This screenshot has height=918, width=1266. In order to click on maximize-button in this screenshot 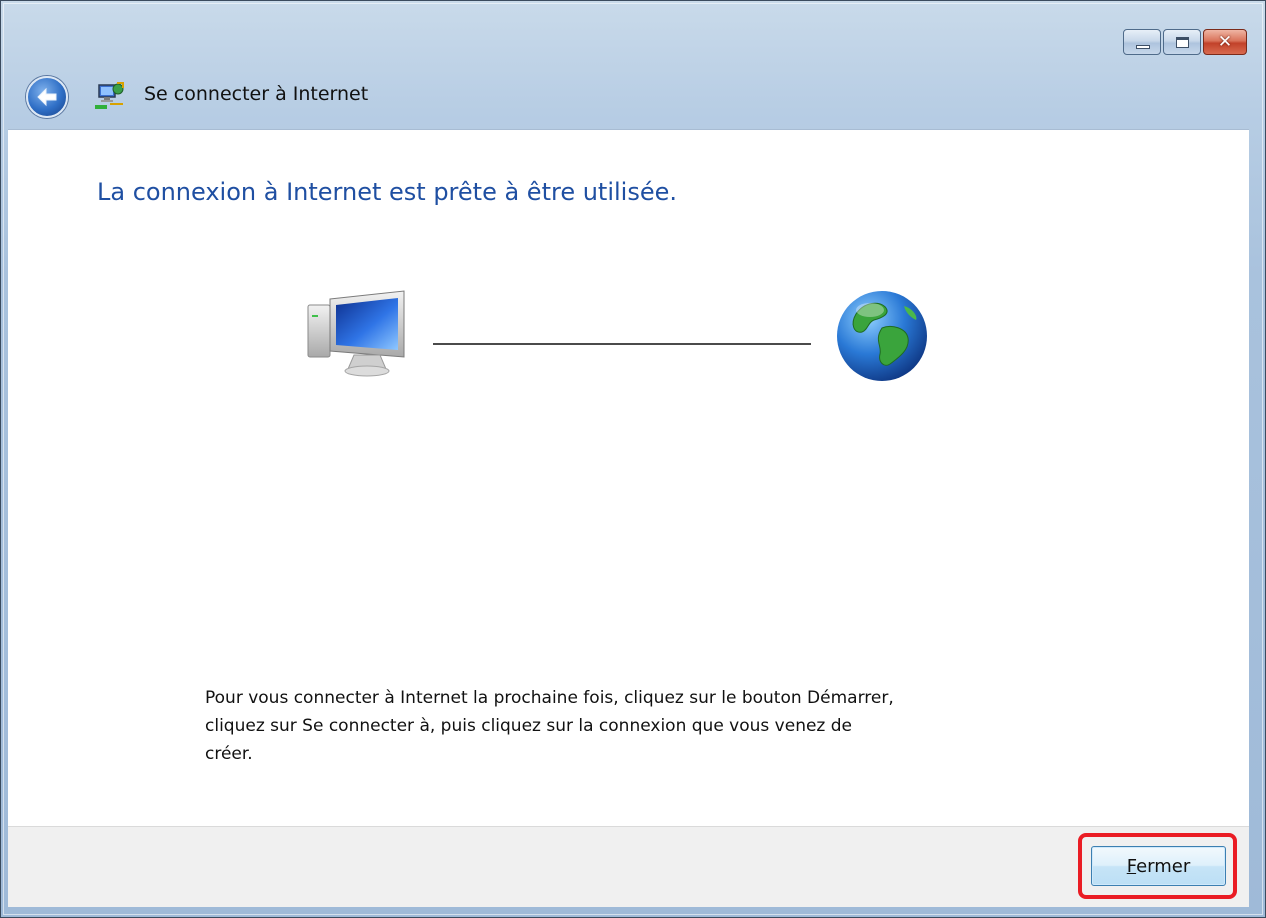, I will do `click(1182, 42)`.